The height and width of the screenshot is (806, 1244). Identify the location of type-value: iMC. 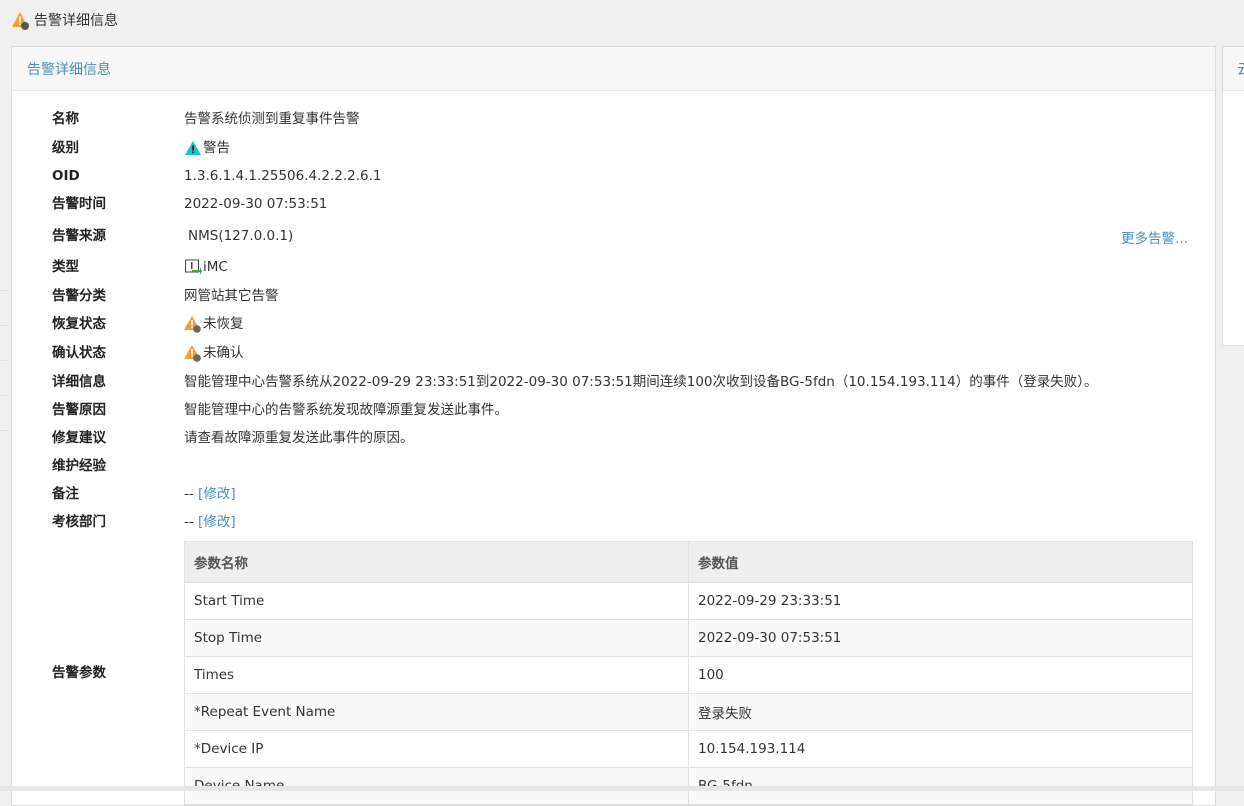
(215, 267).